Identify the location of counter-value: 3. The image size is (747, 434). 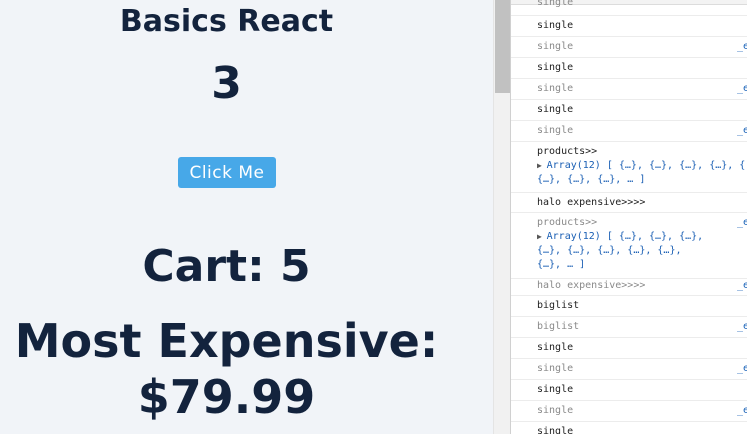
(226, 83).